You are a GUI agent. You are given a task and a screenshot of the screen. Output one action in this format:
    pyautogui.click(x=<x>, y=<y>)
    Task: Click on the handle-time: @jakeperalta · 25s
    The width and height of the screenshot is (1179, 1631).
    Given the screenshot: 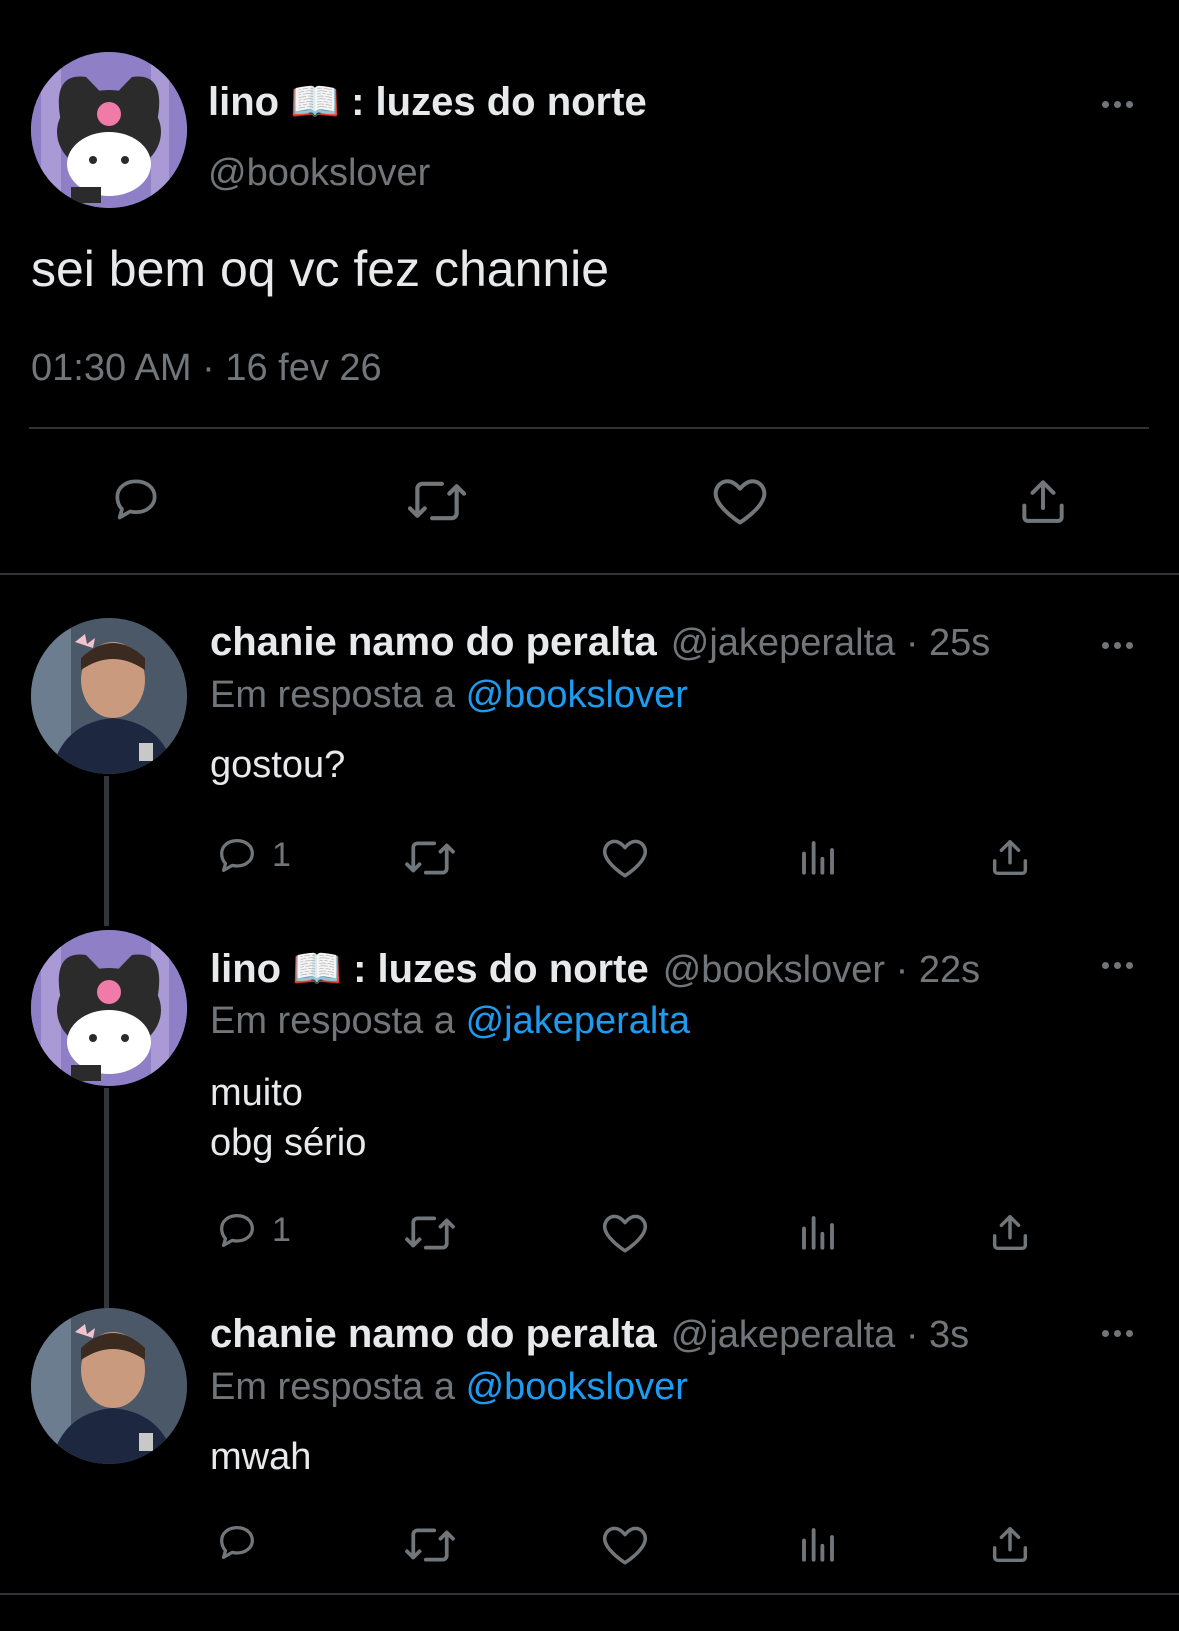 What is the action you would take?
    pyautogui.click(x=831, y=643)
    